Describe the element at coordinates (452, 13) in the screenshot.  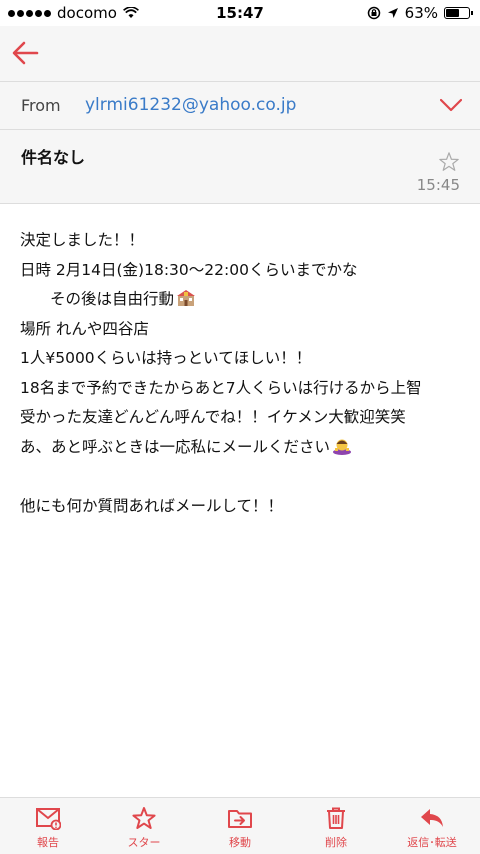
I see `battery-fill` at that location.